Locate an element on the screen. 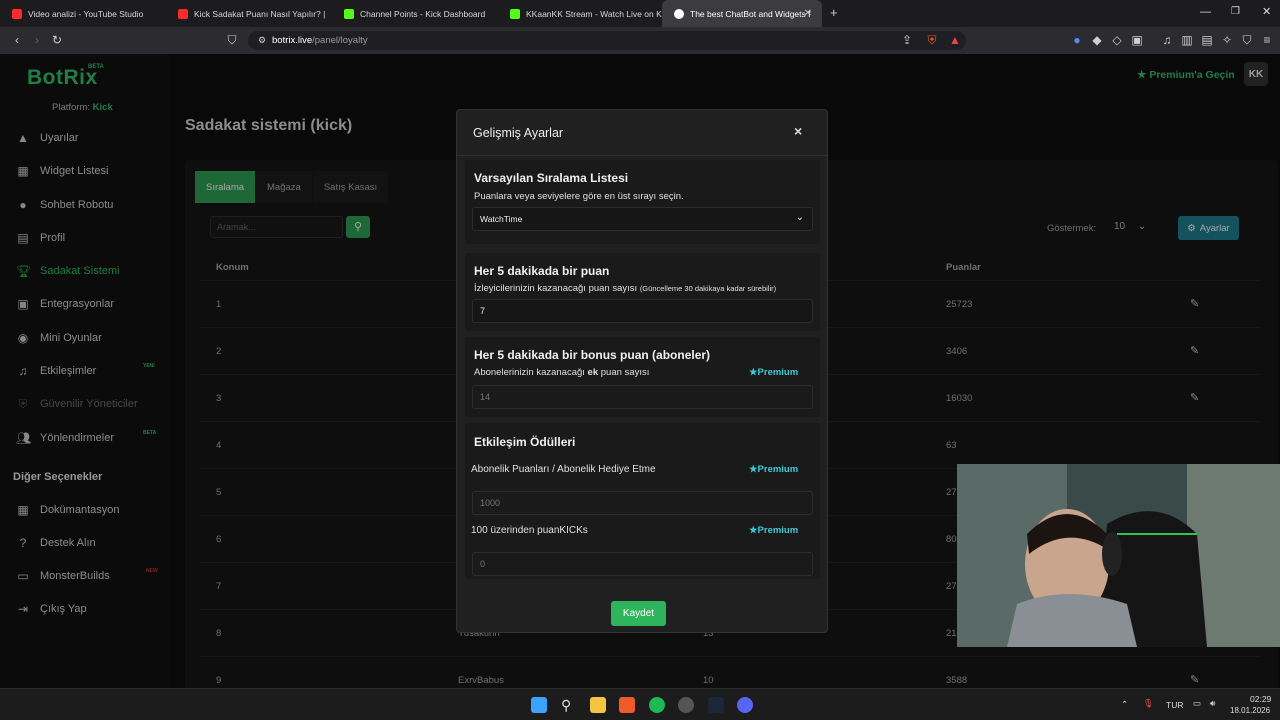 The height and width of the screenshot is (720, 1280). url-host: botrix.live is located at coordinates (292, 40).